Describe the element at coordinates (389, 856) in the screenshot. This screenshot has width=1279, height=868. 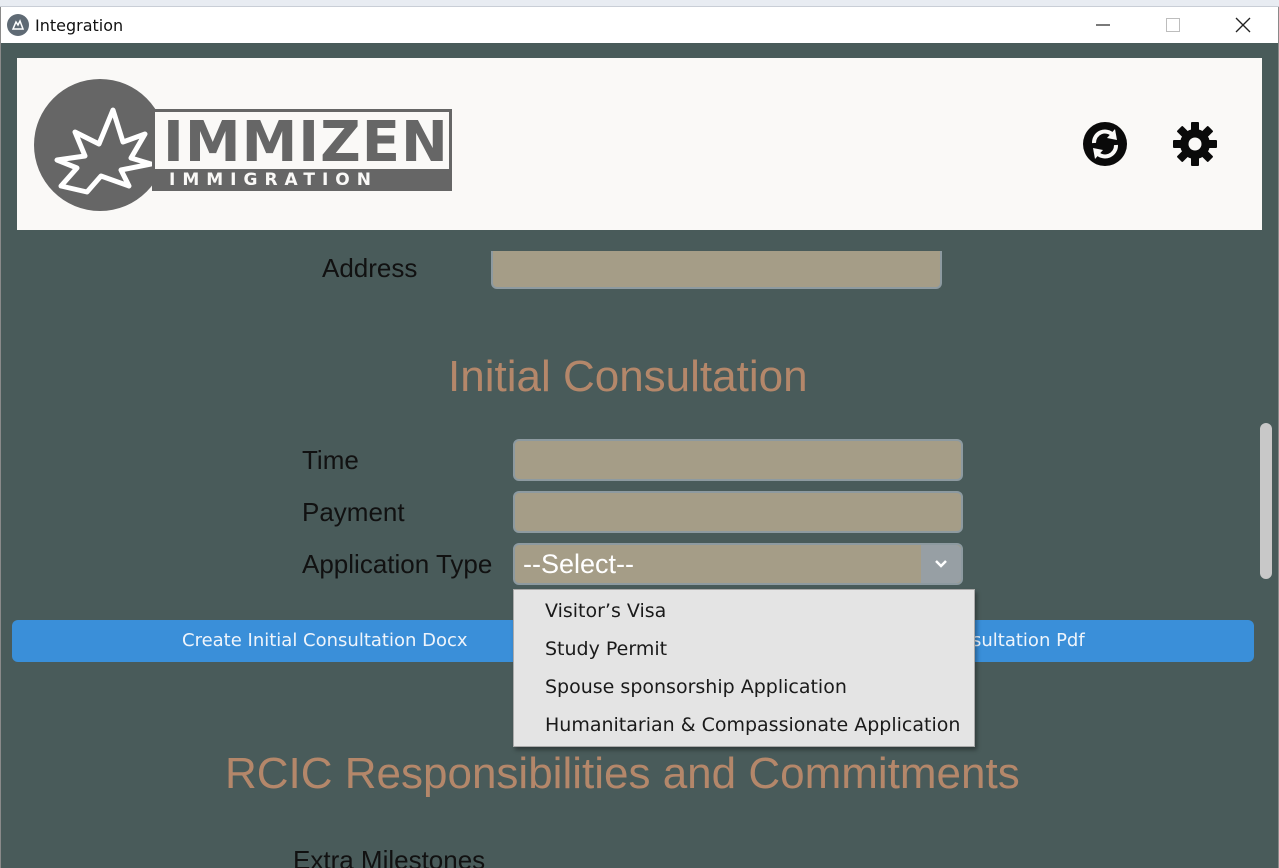
I see `extra-milestones-label: Extra Milestones` at that location.